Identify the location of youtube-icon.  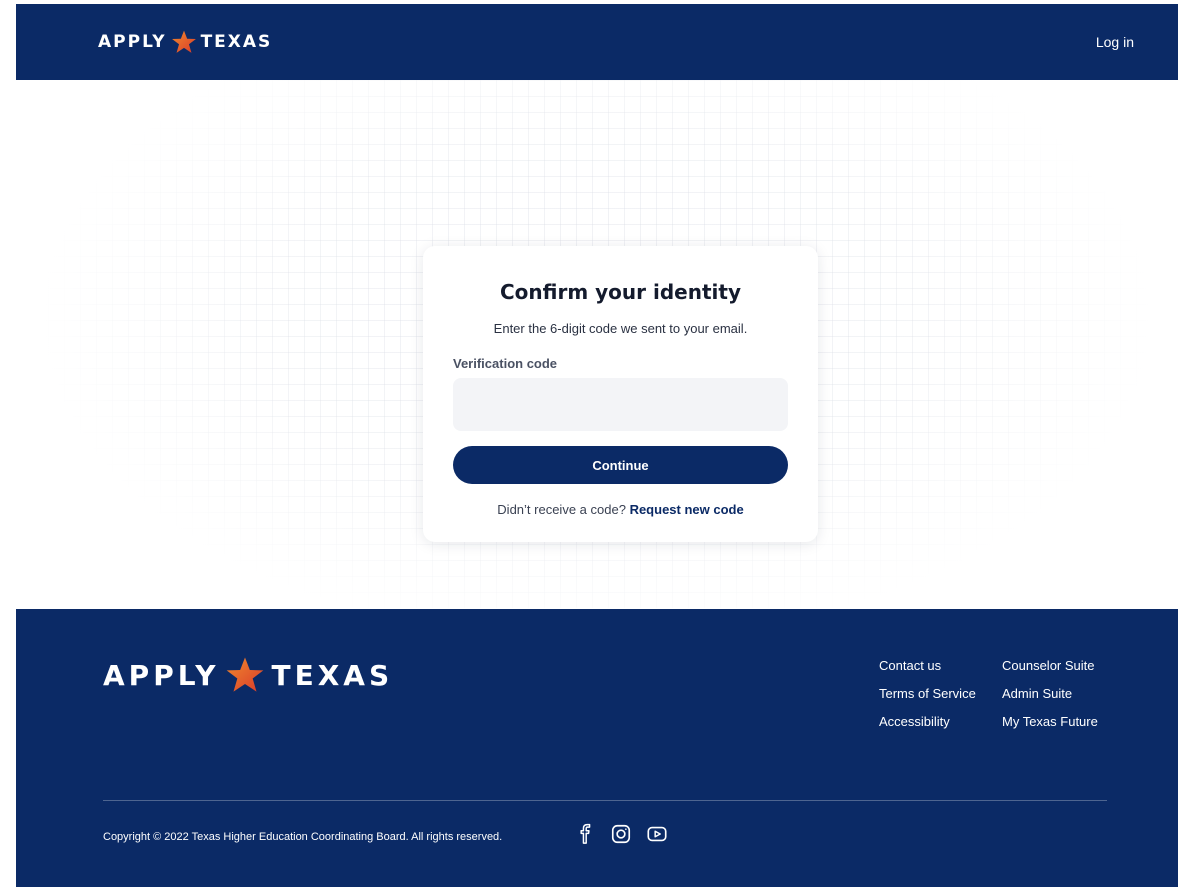
(657, 834).